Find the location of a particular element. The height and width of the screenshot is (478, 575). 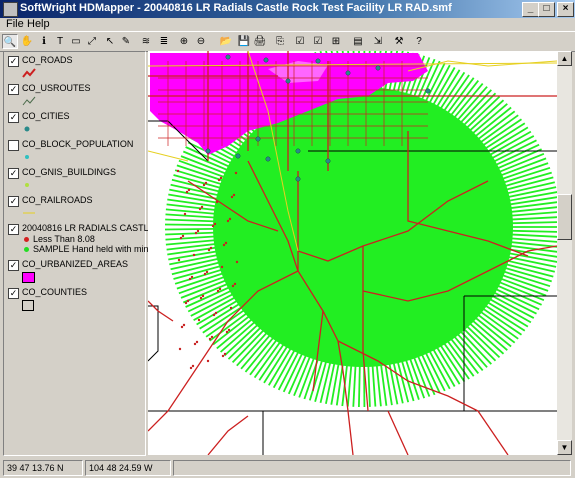

county-boundary is located at coordinates (153, 333).